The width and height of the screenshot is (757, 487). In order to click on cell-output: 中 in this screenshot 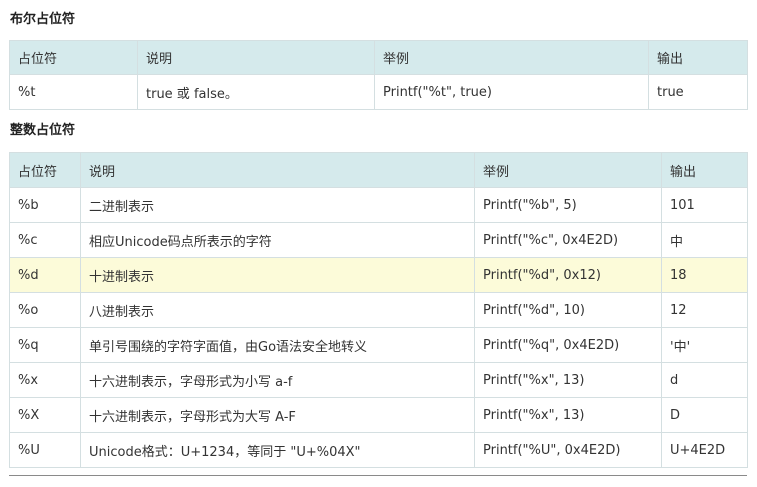, I will do `click(704, 240)`.